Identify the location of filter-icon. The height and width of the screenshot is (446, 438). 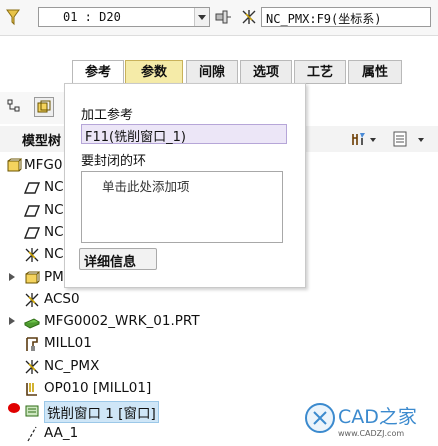
(13, 17).